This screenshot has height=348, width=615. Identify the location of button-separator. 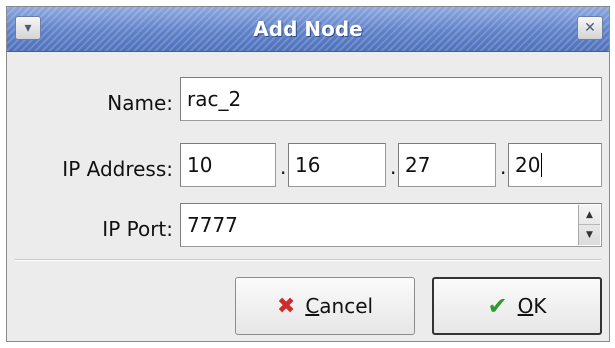
(308, 260).